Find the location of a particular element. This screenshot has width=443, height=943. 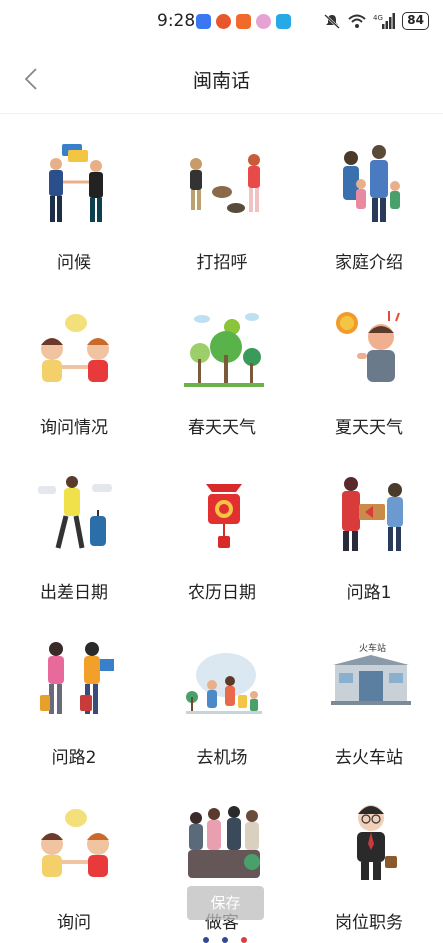

spring-trees-icon is located at coordinates (224, 350).